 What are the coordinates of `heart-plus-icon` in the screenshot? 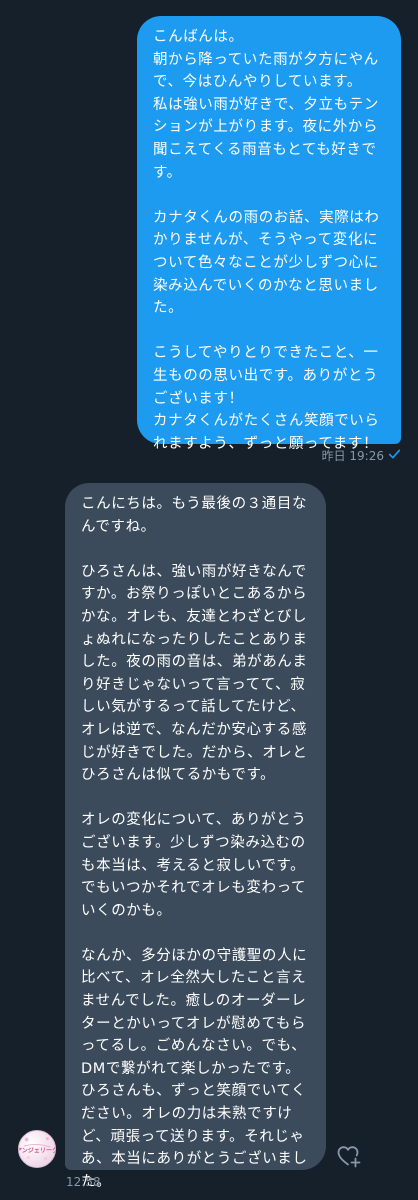 It's located at (349, 1156).